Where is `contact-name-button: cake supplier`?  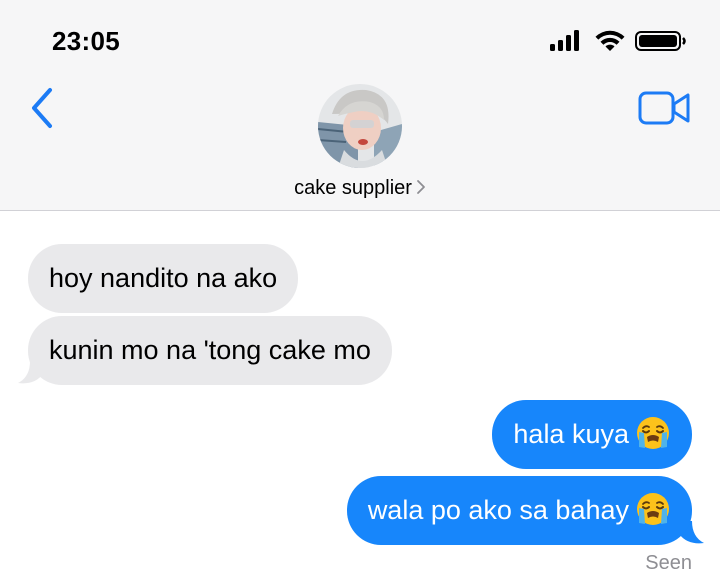
contact-name-button: cake supplier is located at coordinates (360, 188).